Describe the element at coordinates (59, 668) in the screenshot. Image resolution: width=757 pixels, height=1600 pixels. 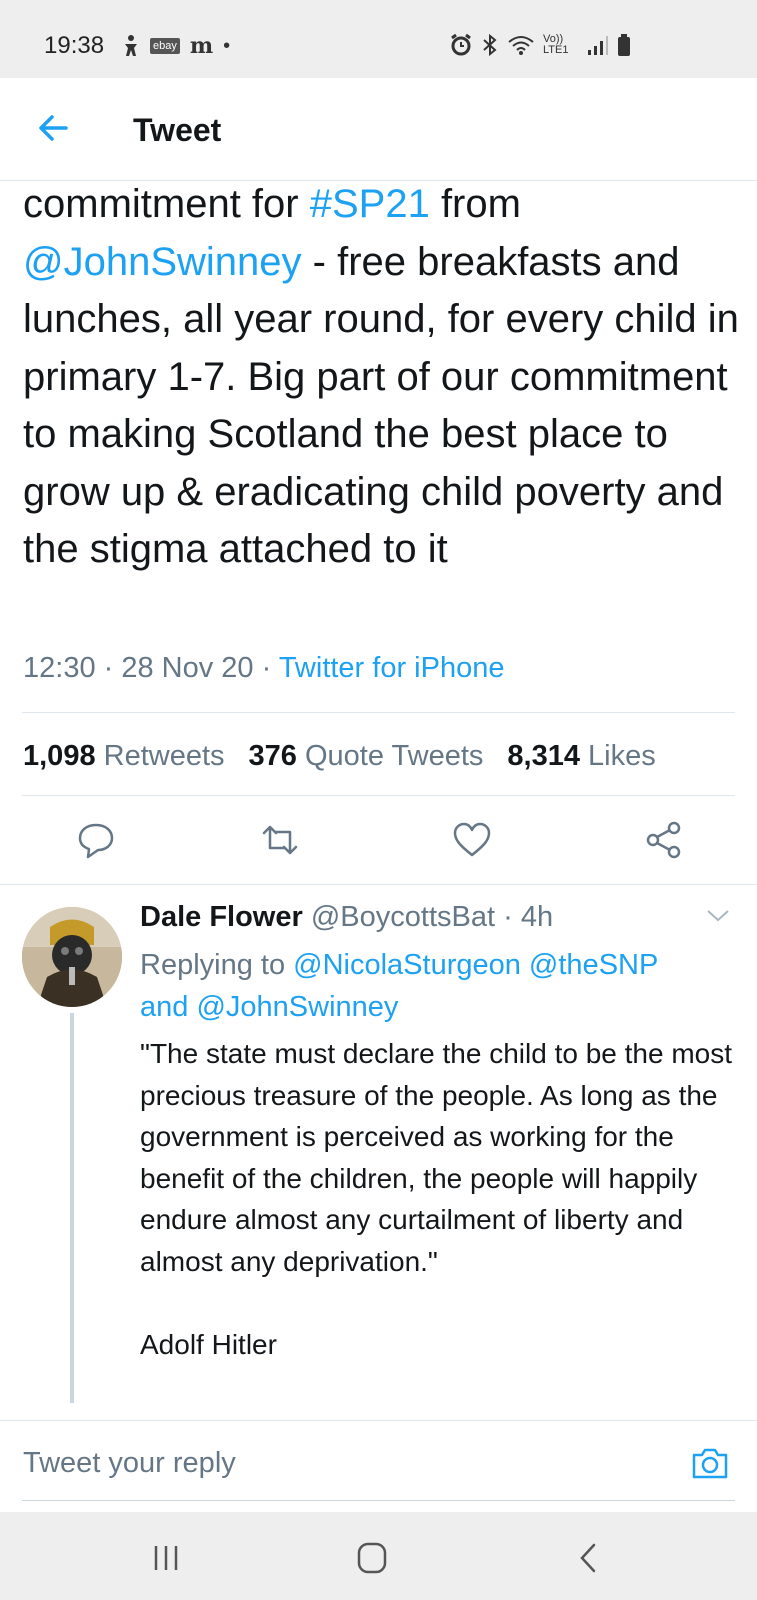
I see `tweet-time: 12:30` at that location.